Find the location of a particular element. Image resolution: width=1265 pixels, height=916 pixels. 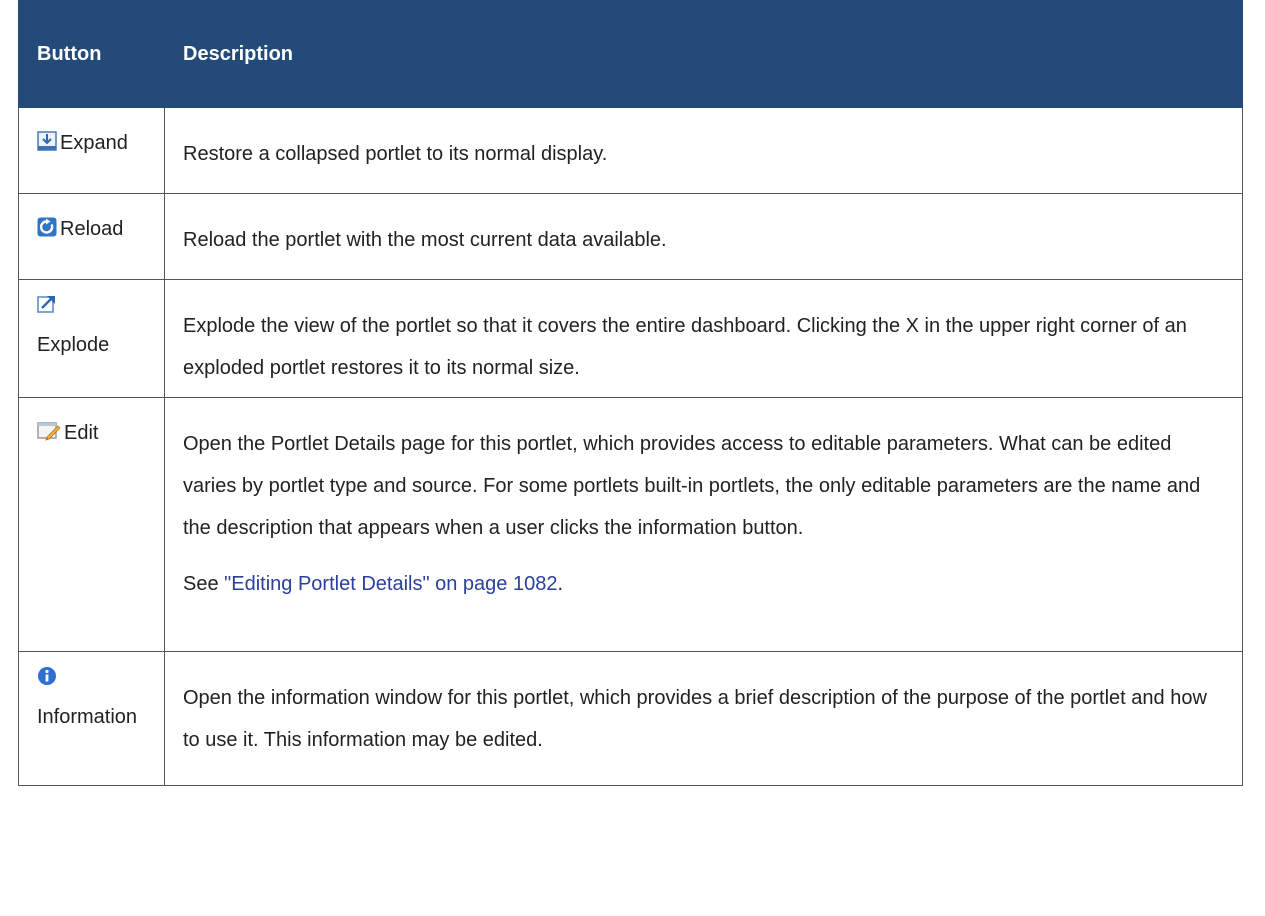

explode-icon is located at coordinates (47, 304).